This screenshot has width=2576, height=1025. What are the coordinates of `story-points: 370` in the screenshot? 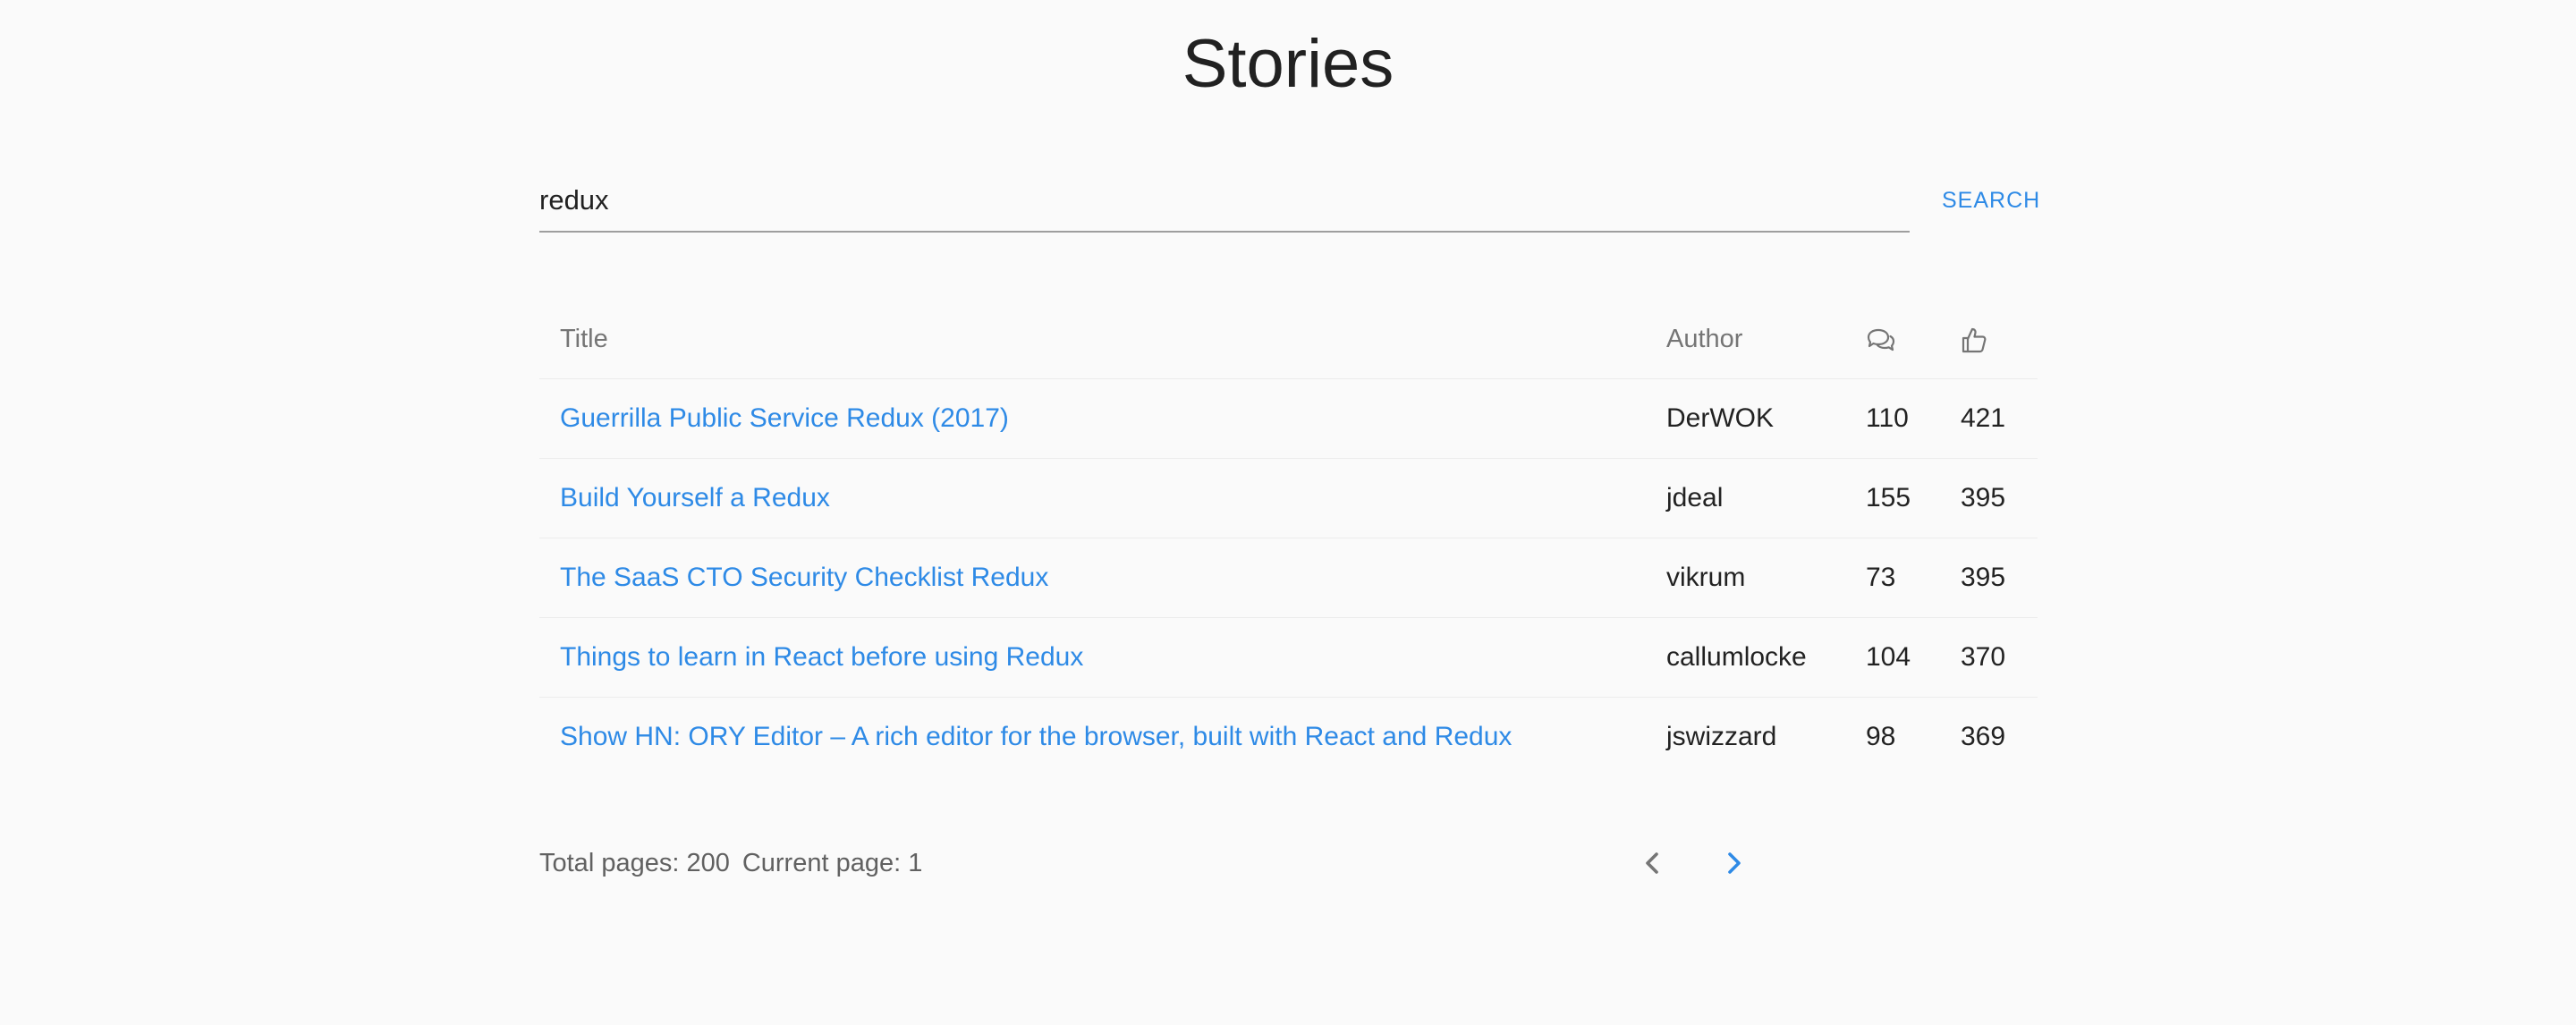 It's located at (1983, 657).